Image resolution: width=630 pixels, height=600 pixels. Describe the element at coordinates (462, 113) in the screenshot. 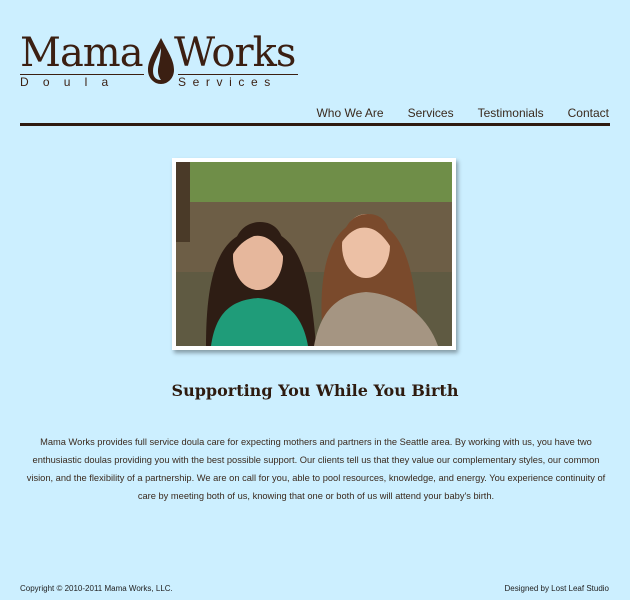

I see `main-nav: Who We Are Services Testimonials Contact` at that location.